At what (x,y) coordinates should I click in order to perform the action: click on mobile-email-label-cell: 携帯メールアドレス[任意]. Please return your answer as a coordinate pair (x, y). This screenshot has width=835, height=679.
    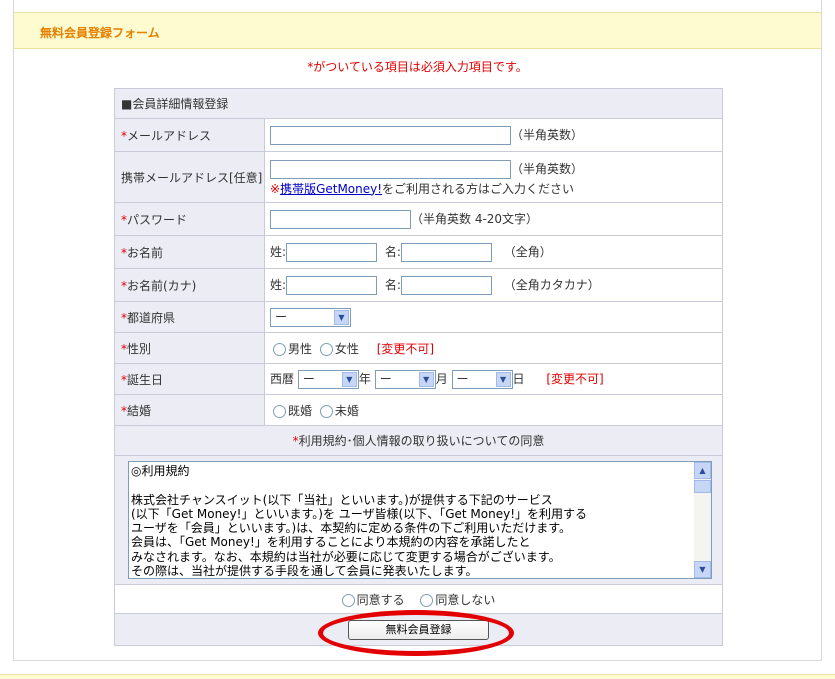
    Looking at the image, I should click on (189, 177).